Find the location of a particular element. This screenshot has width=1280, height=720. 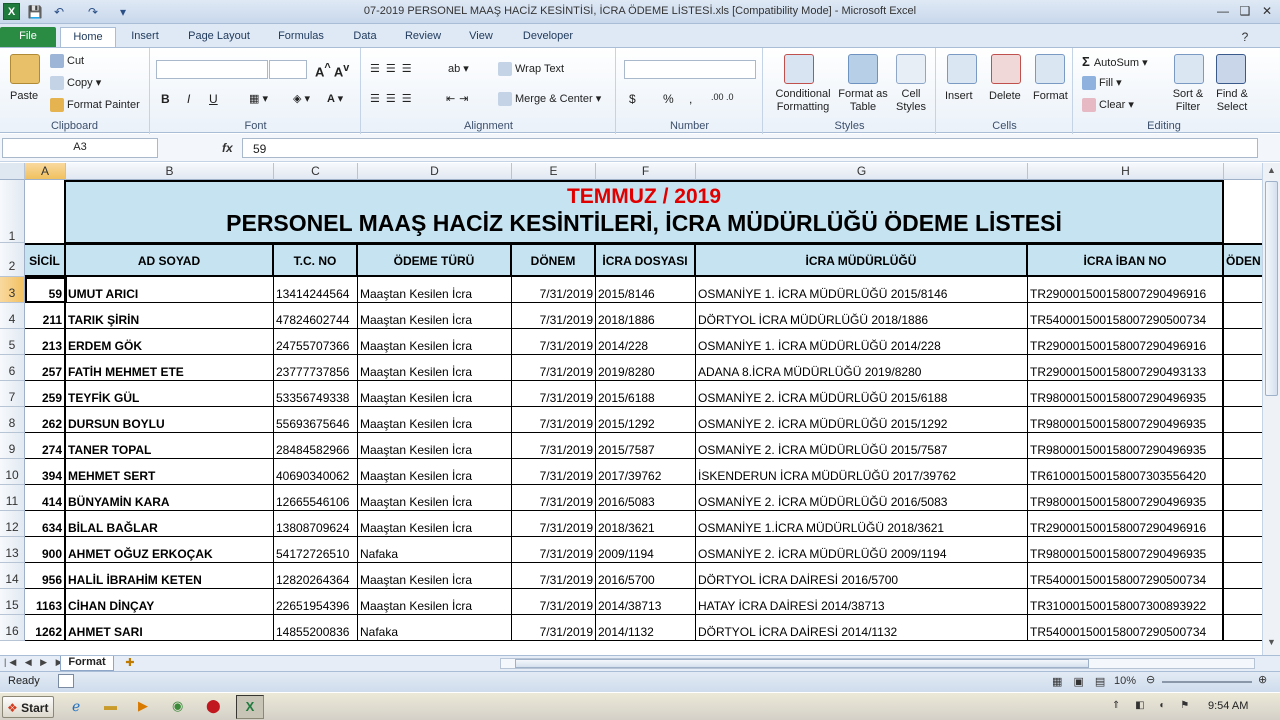

cell-ad-soyad: CİHAN DİNÇAY is located at coordinates (170, 602).